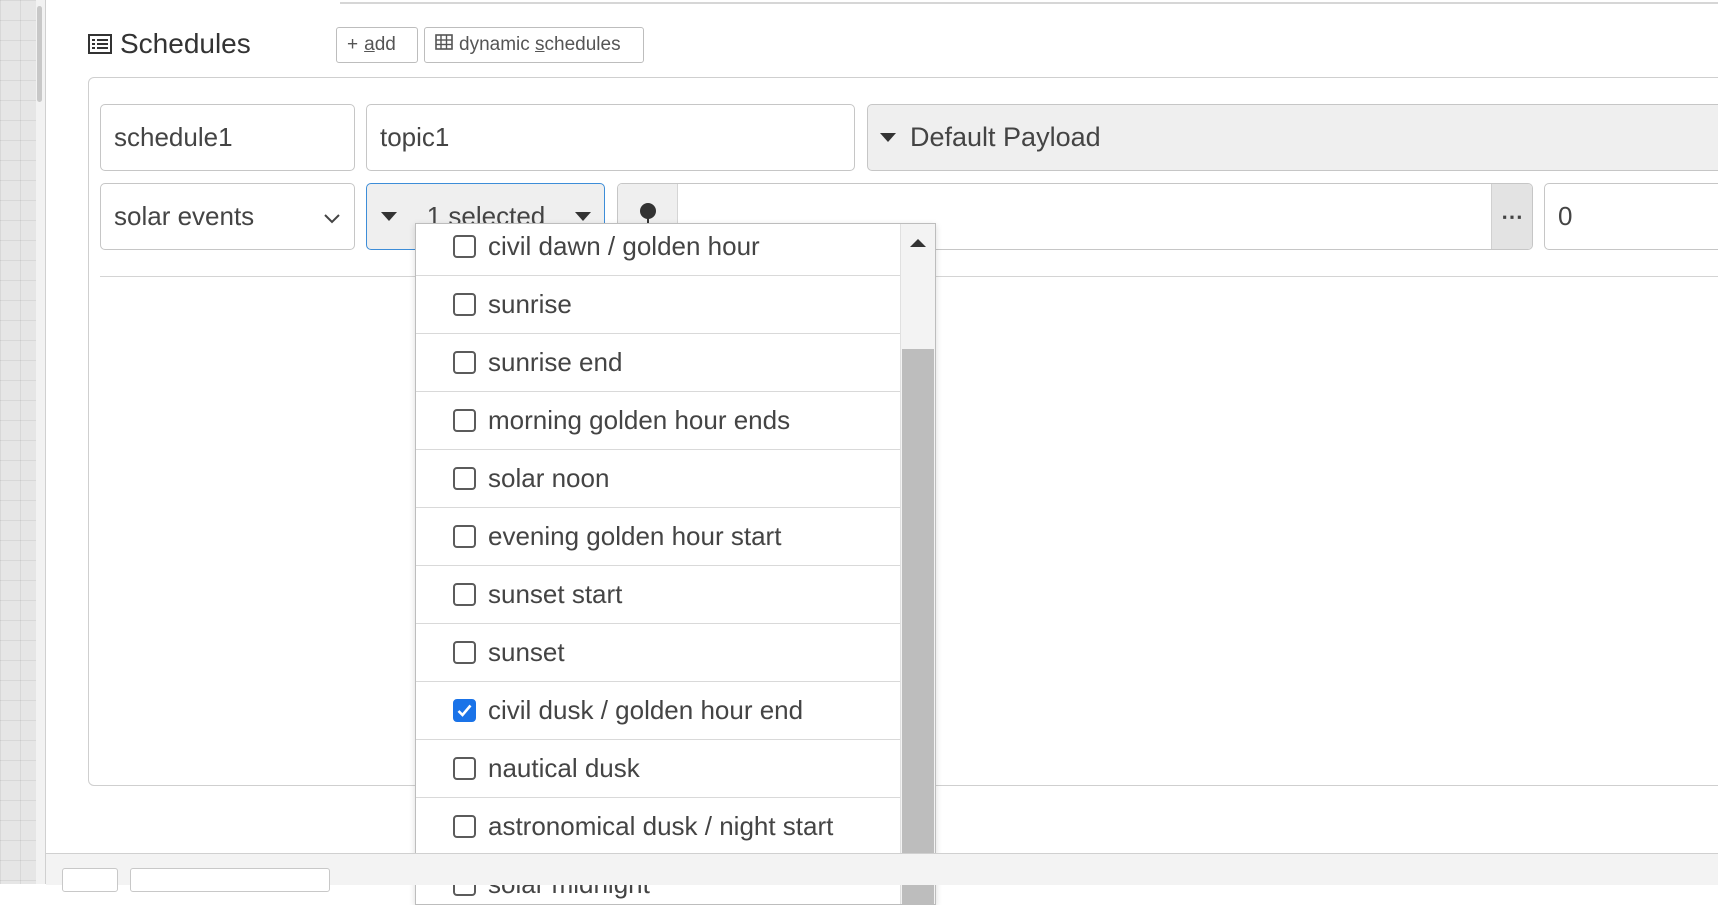 This screenshot has width=1718, height=905. What do you see at coordinates (658, 363) in the screenshot?
I see `solar-event-option: sunrise end` at bounding box center [658, 363].